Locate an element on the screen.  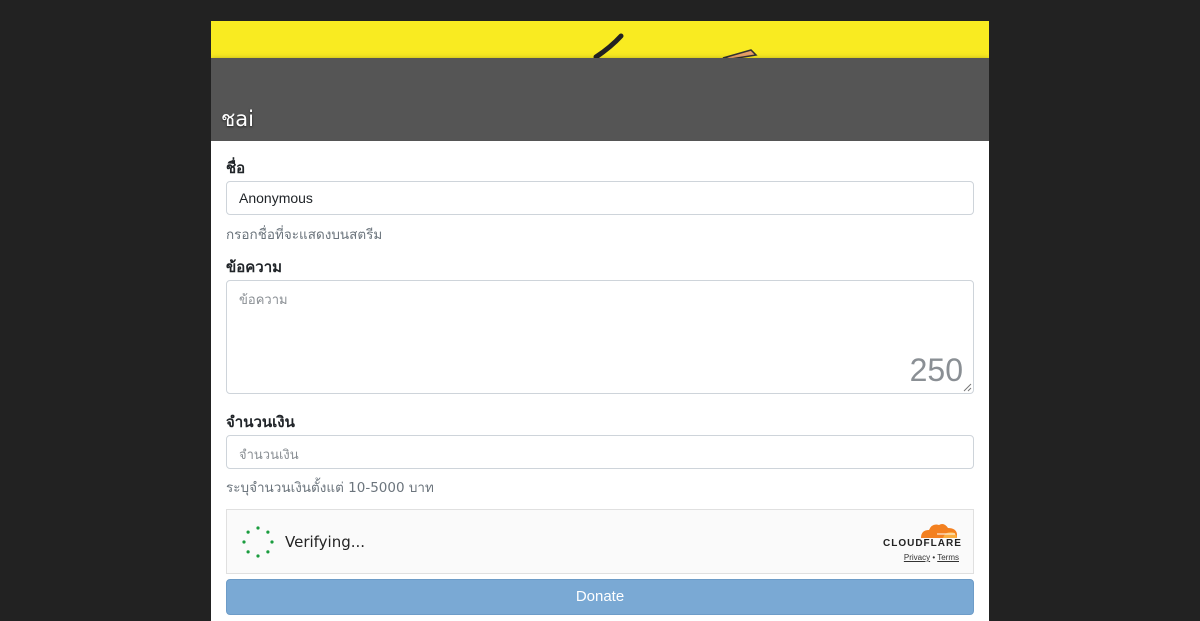
cloudflare-links: Privacy • Terms is located at coordinates (921, 557).